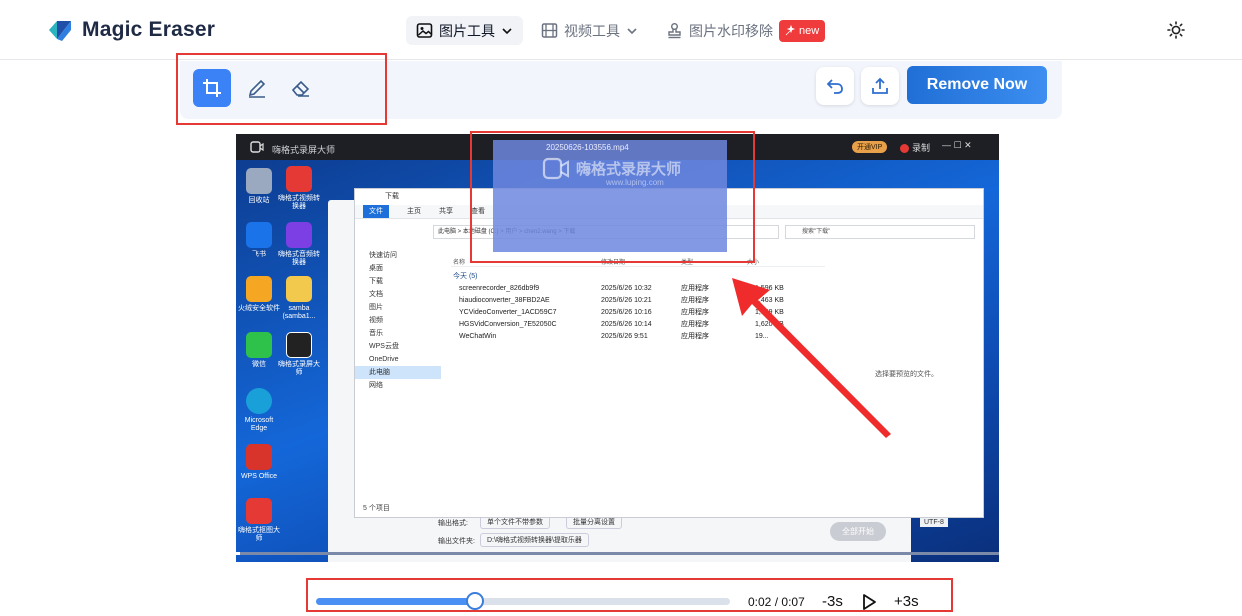 This screenshot has height=616, width=1242. Describe the element at coordinates (376, 333) in the screenshot. I see `explorer-sidebar-item: 音乐` at that location.